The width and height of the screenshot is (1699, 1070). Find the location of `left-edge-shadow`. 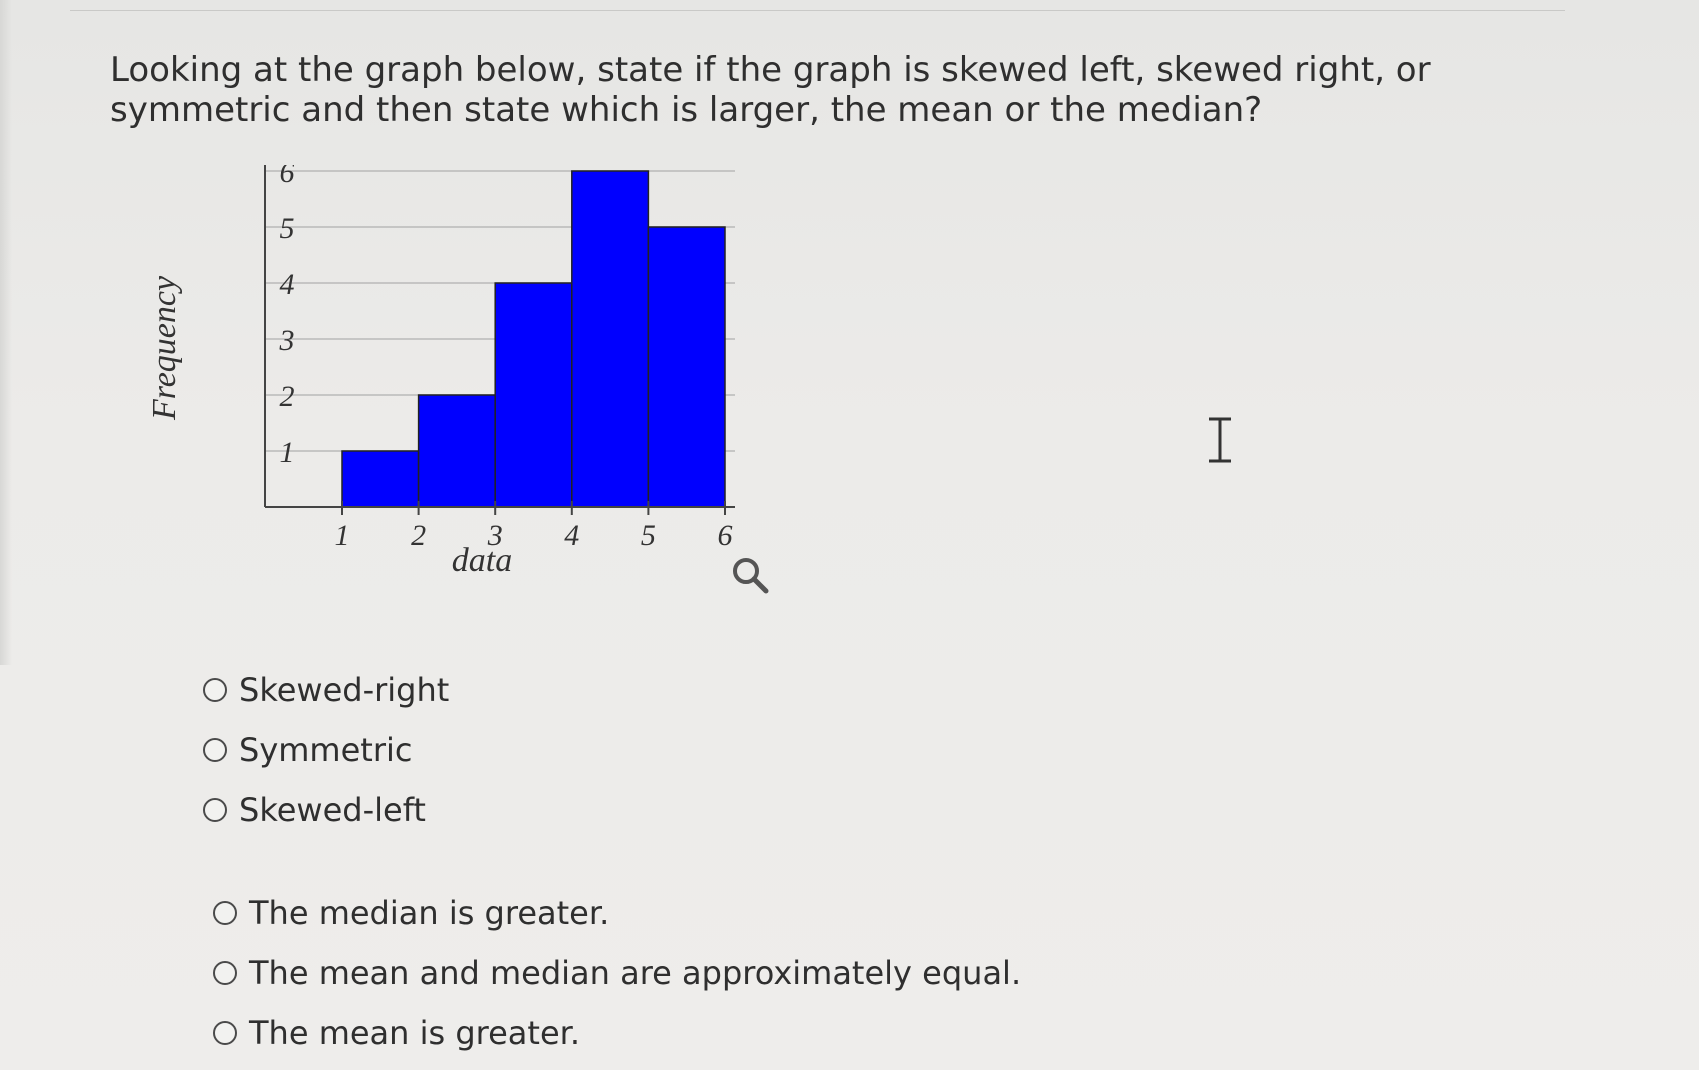

left-edge-shadow is located at coordinates (6, 332).